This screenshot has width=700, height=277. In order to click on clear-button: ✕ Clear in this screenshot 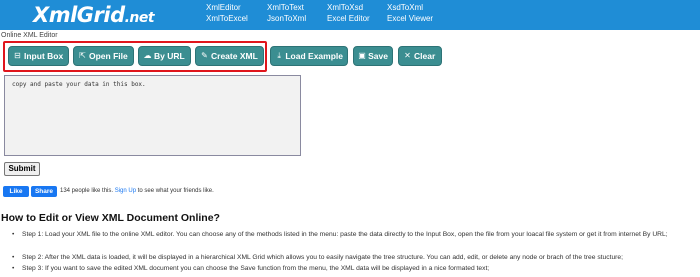, I will do `click(420, 56)`.